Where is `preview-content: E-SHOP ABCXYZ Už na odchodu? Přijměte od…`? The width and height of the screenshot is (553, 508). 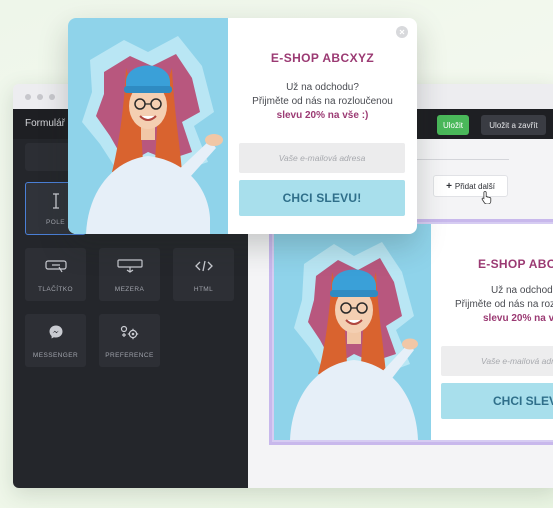 preview-content: E-SHOP ABCXYZ Už na odchodu? Přijměte od… is located at coordinates (492, 332).